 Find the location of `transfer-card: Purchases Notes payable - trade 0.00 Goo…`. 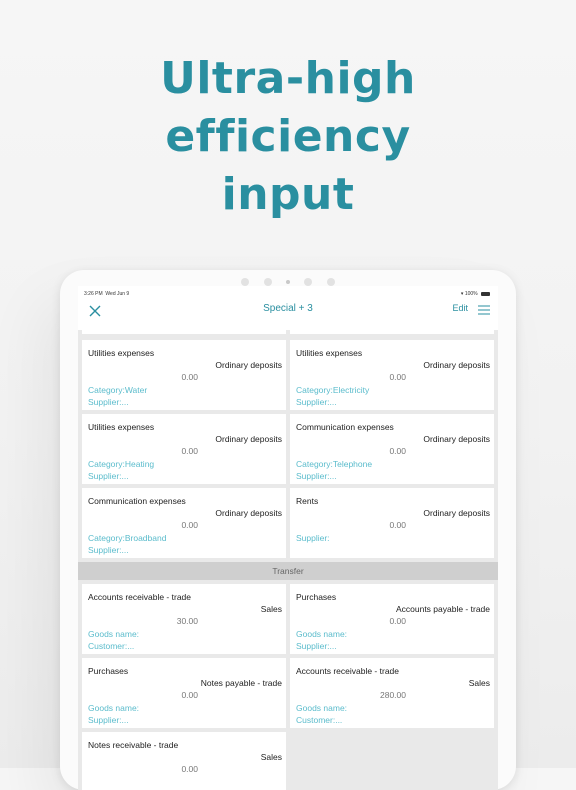

transfer-card: Purchases Notes payable - trade 0.00 Goo… is located at coordinates (184, 693).